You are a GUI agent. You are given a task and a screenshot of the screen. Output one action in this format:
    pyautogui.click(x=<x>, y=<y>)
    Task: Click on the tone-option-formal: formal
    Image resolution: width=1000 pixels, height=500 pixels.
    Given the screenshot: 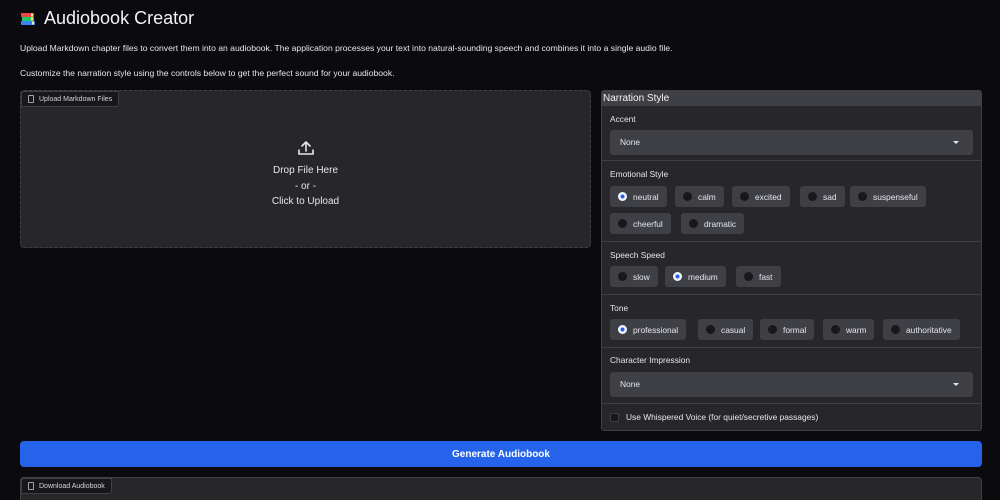 What is the action you would take?
    pyautogui.click(x=787, y=329)
    